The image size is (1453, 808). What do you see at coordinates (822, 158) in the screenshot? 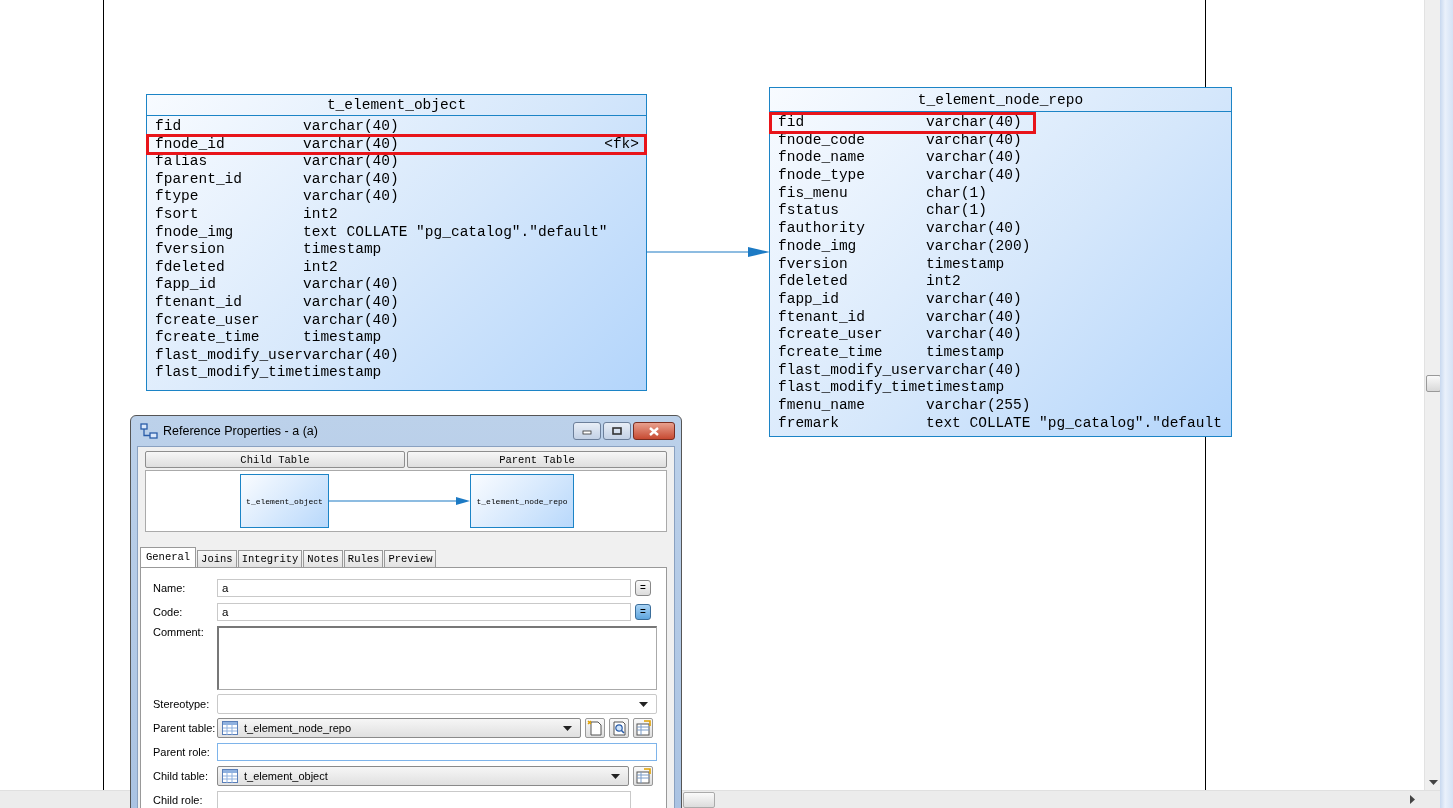
I see `column-name: fnode_name` at bounding box center [822, 158].